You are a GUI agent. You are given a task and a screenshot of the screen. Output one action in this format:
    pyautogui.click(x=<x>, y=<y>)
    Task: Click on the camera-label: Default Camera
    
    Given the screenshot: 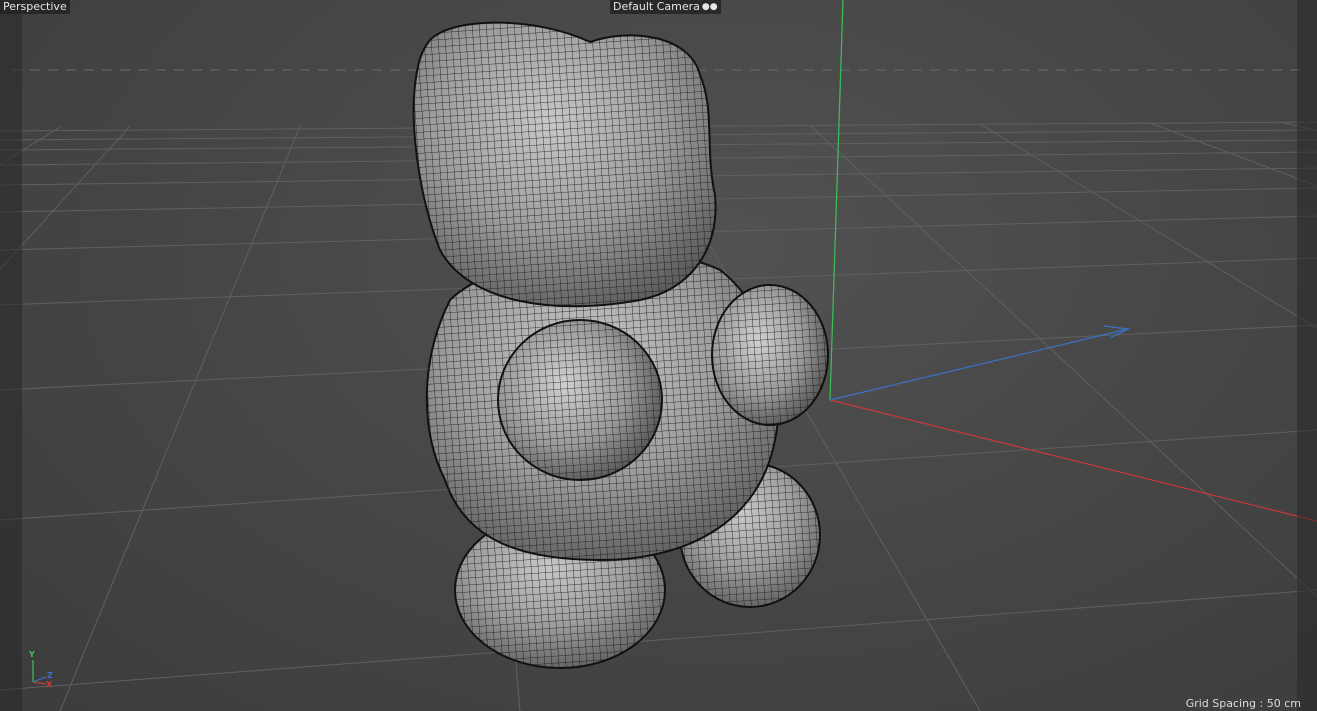 What is the action you would take?
    pyautogui.click(x=656, y=6)
    